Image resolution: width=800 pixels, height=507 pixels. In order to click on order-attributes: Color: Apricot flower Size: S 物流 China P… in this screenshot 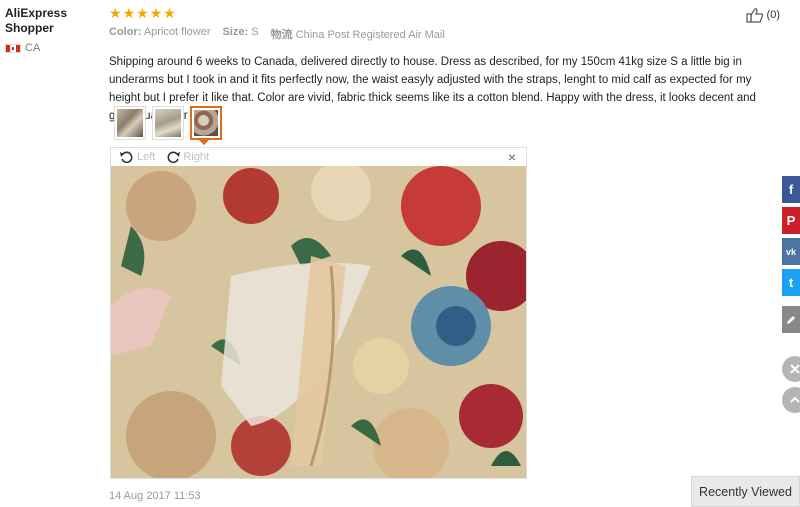, I will do `click(277, 34)`.